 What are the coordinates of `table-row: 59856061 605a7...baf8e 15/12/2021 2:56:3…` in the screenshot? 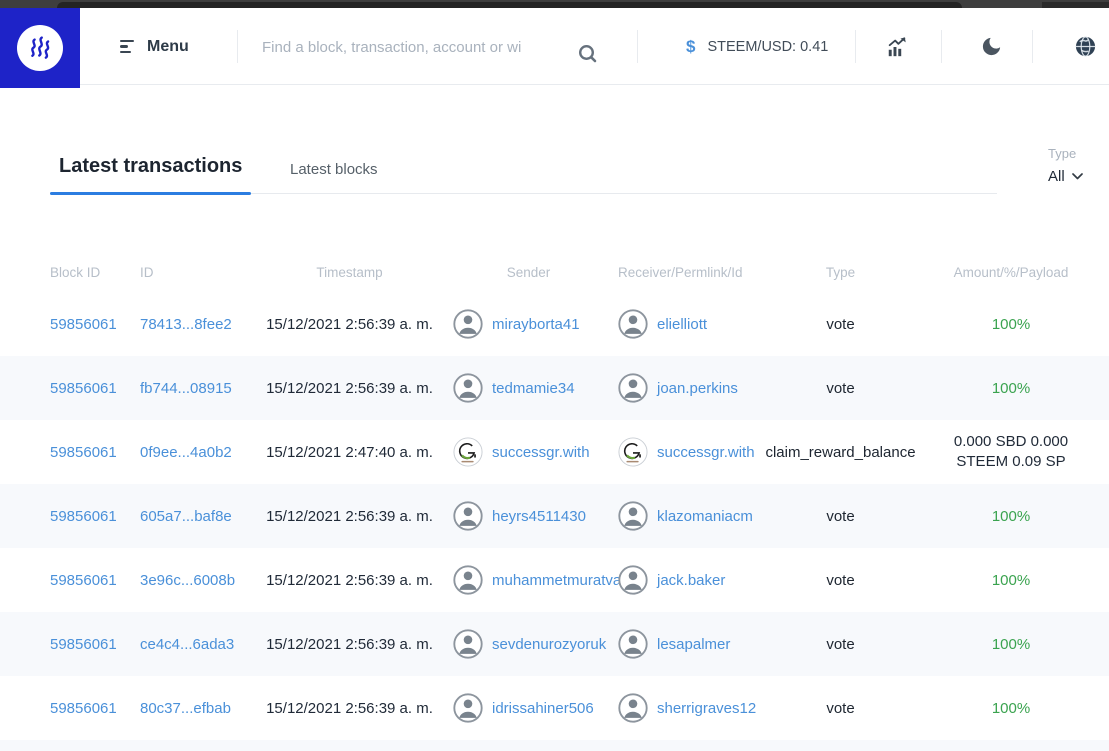 It's located at (554, 516).